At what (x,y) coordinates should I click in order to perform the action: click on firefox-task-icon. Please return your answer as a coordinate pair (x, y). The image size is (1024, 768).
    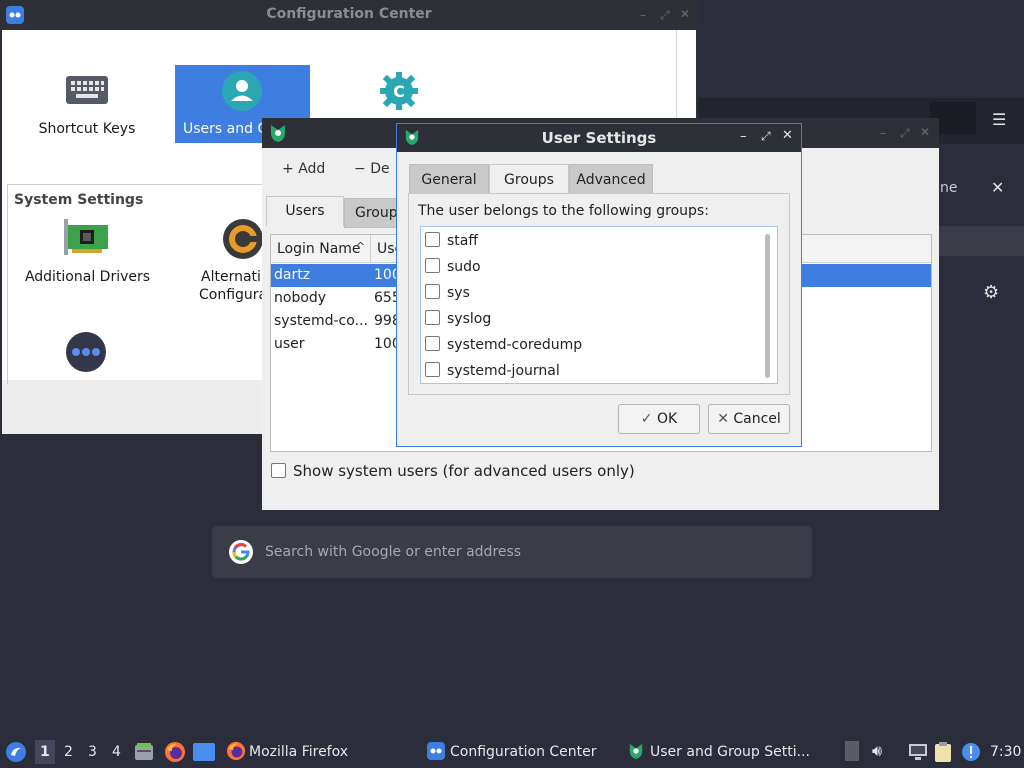
    Looking at the image, I should click on (236, 751).